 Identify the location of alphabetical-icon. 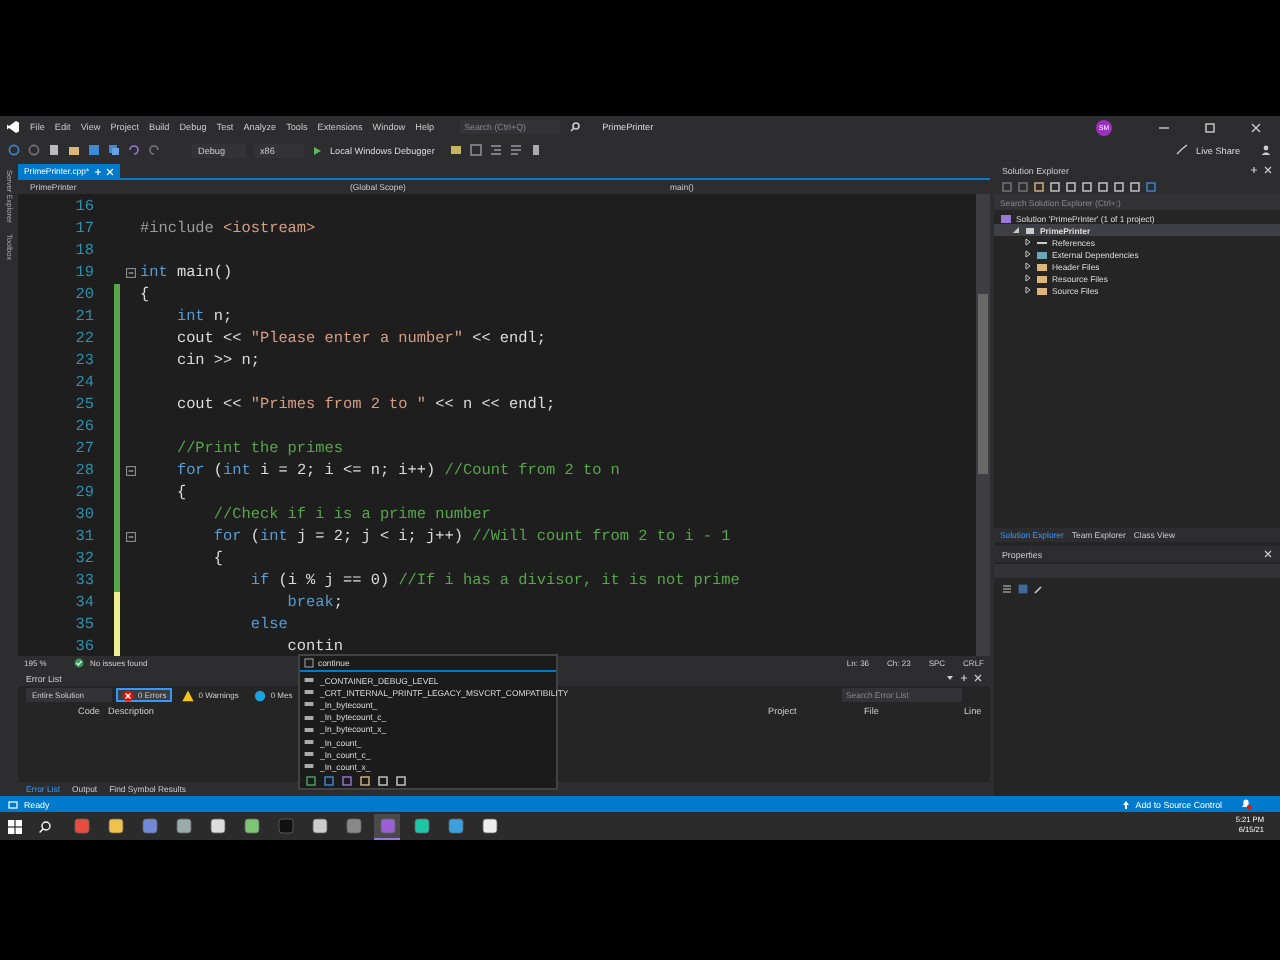
(1023, 589).